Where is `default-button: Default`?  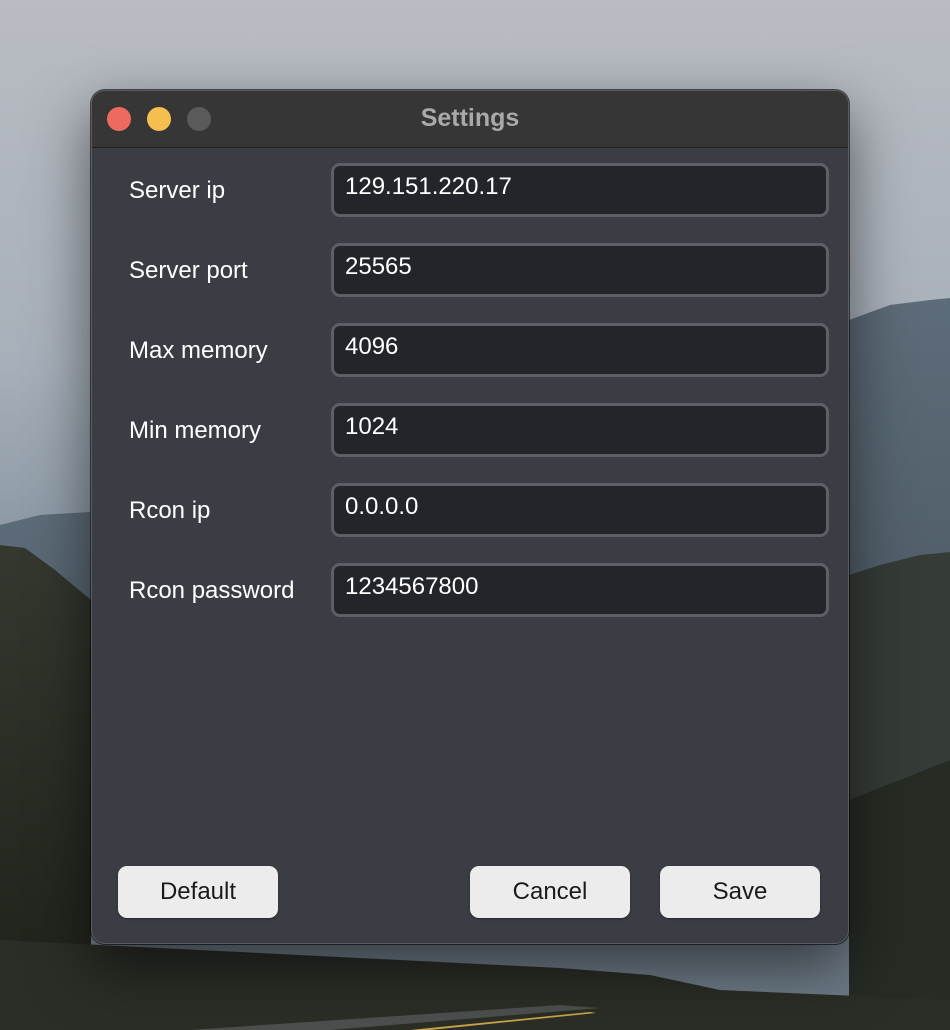
default-button: Default is located at coordinates (198, 892).